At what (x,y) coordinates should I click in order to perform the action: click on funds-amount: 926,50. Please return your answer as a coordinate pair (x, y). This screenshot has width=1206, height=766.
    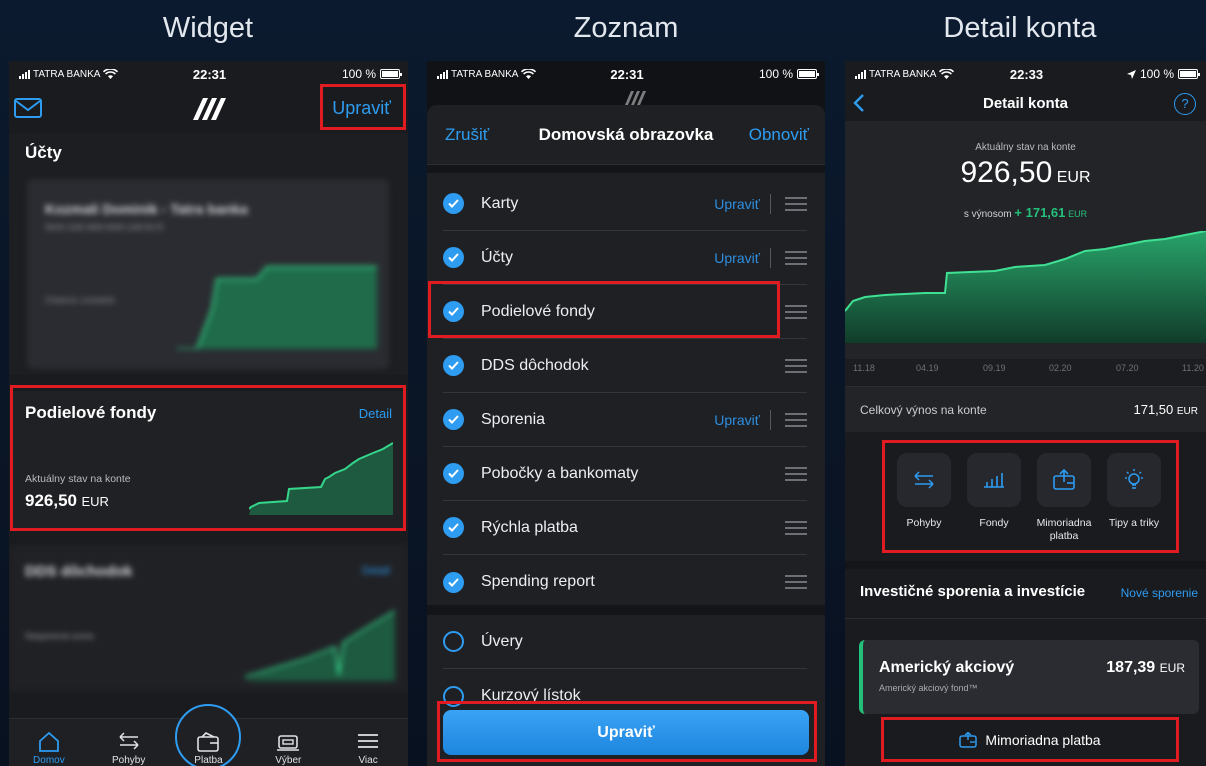
    Looking at the image, I should click on (51, 500).